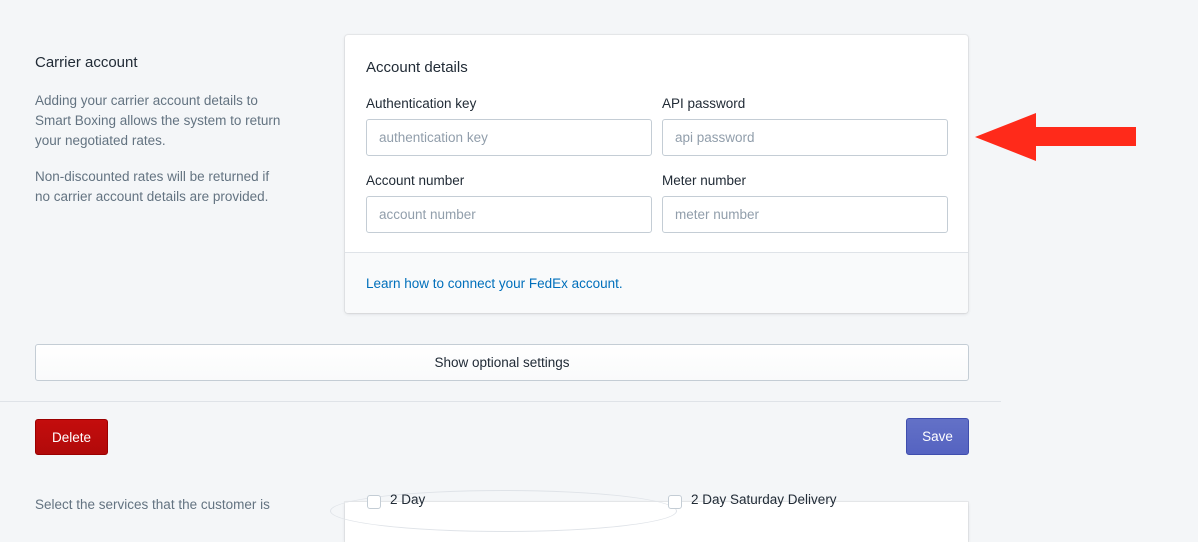  I want to click on divider, so click(500, 401).